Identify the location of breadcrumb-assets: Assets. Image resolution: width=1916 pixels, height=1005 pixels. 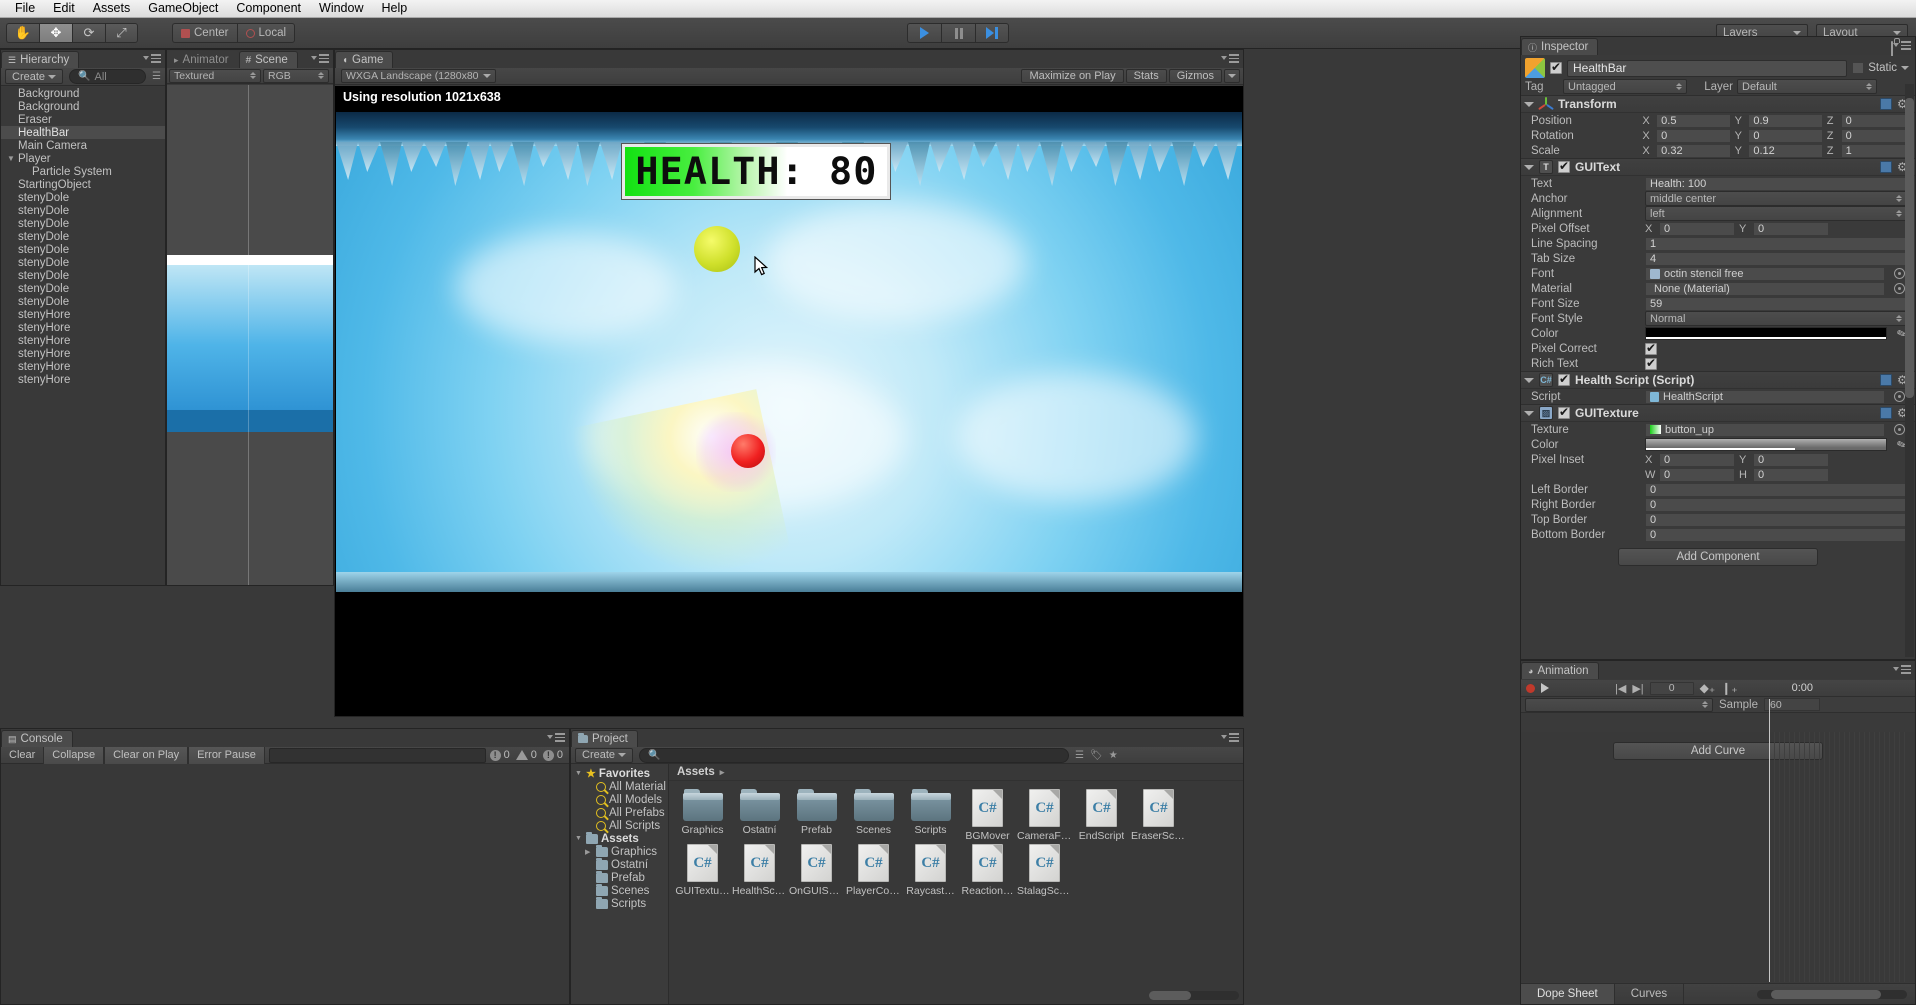
(696, 772).